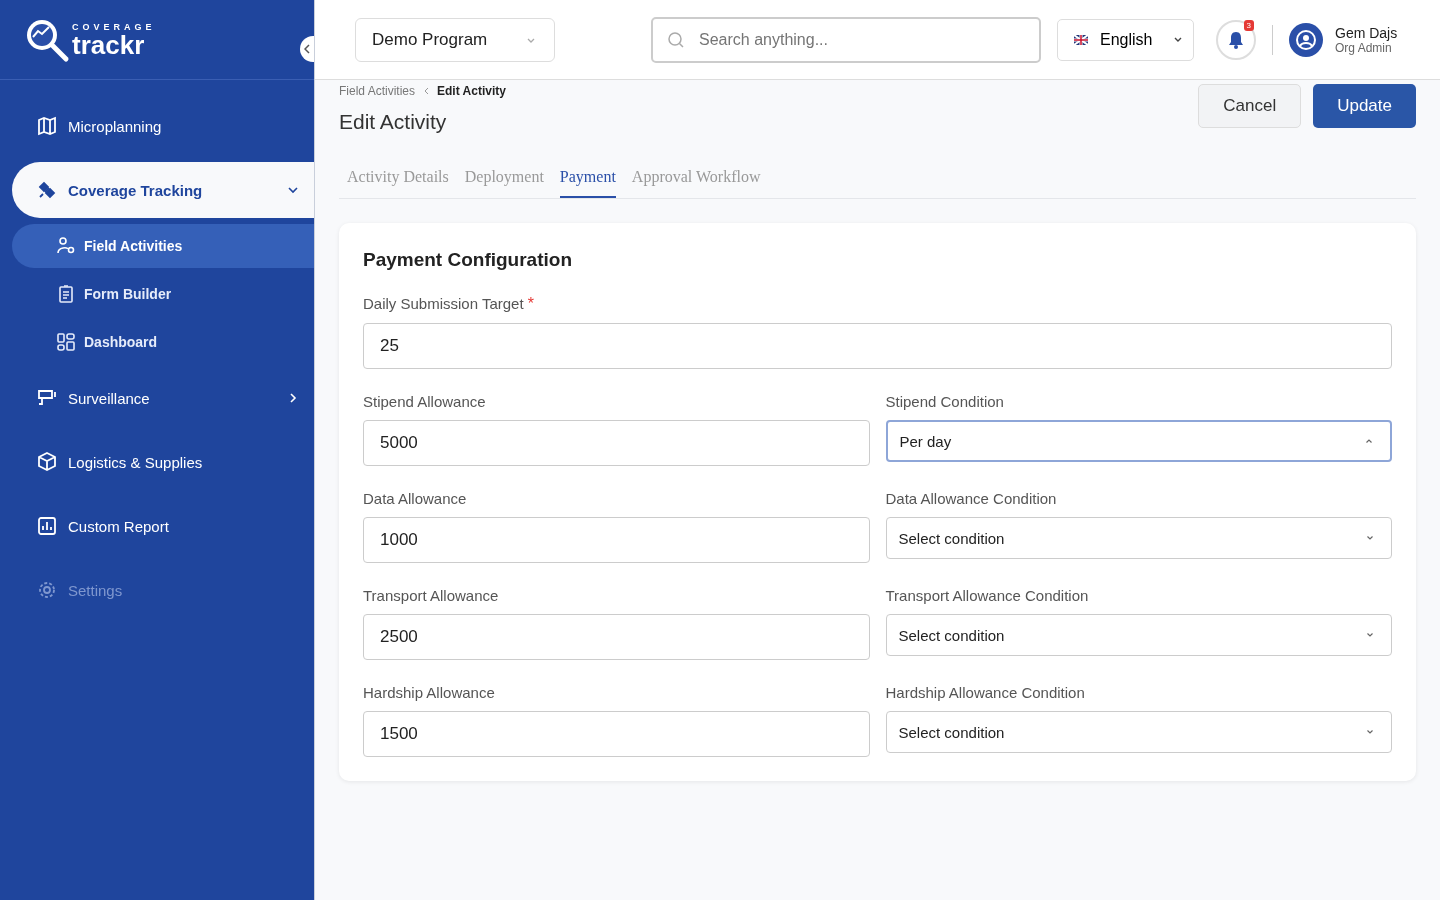 The image size is (1440, 900). What do you see at coordinates (616, 443) in the screenshot?
I see `input-field: 5000` at bounding box center [616, 443].